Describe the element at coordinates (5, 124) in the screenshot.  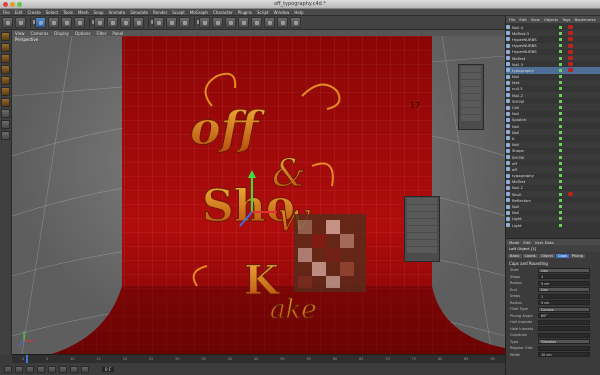
I see `workplane-icon` at that location.